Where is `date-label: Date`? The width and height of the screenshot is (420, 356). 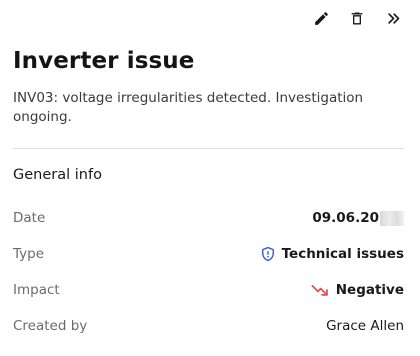
date-label: Date is located at coordinates (29, 218).